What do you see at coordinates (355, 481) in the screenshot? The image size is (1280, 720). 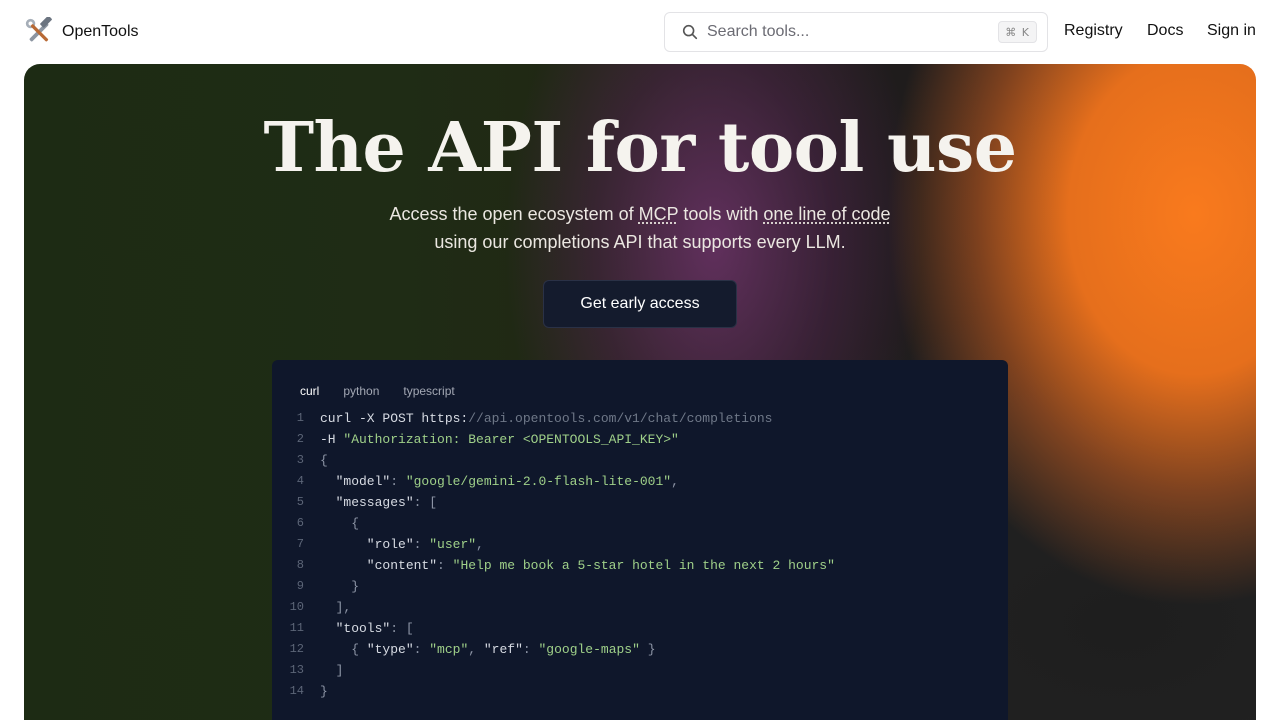 I see `code-token: "model"` at bounding box center [355, 481].